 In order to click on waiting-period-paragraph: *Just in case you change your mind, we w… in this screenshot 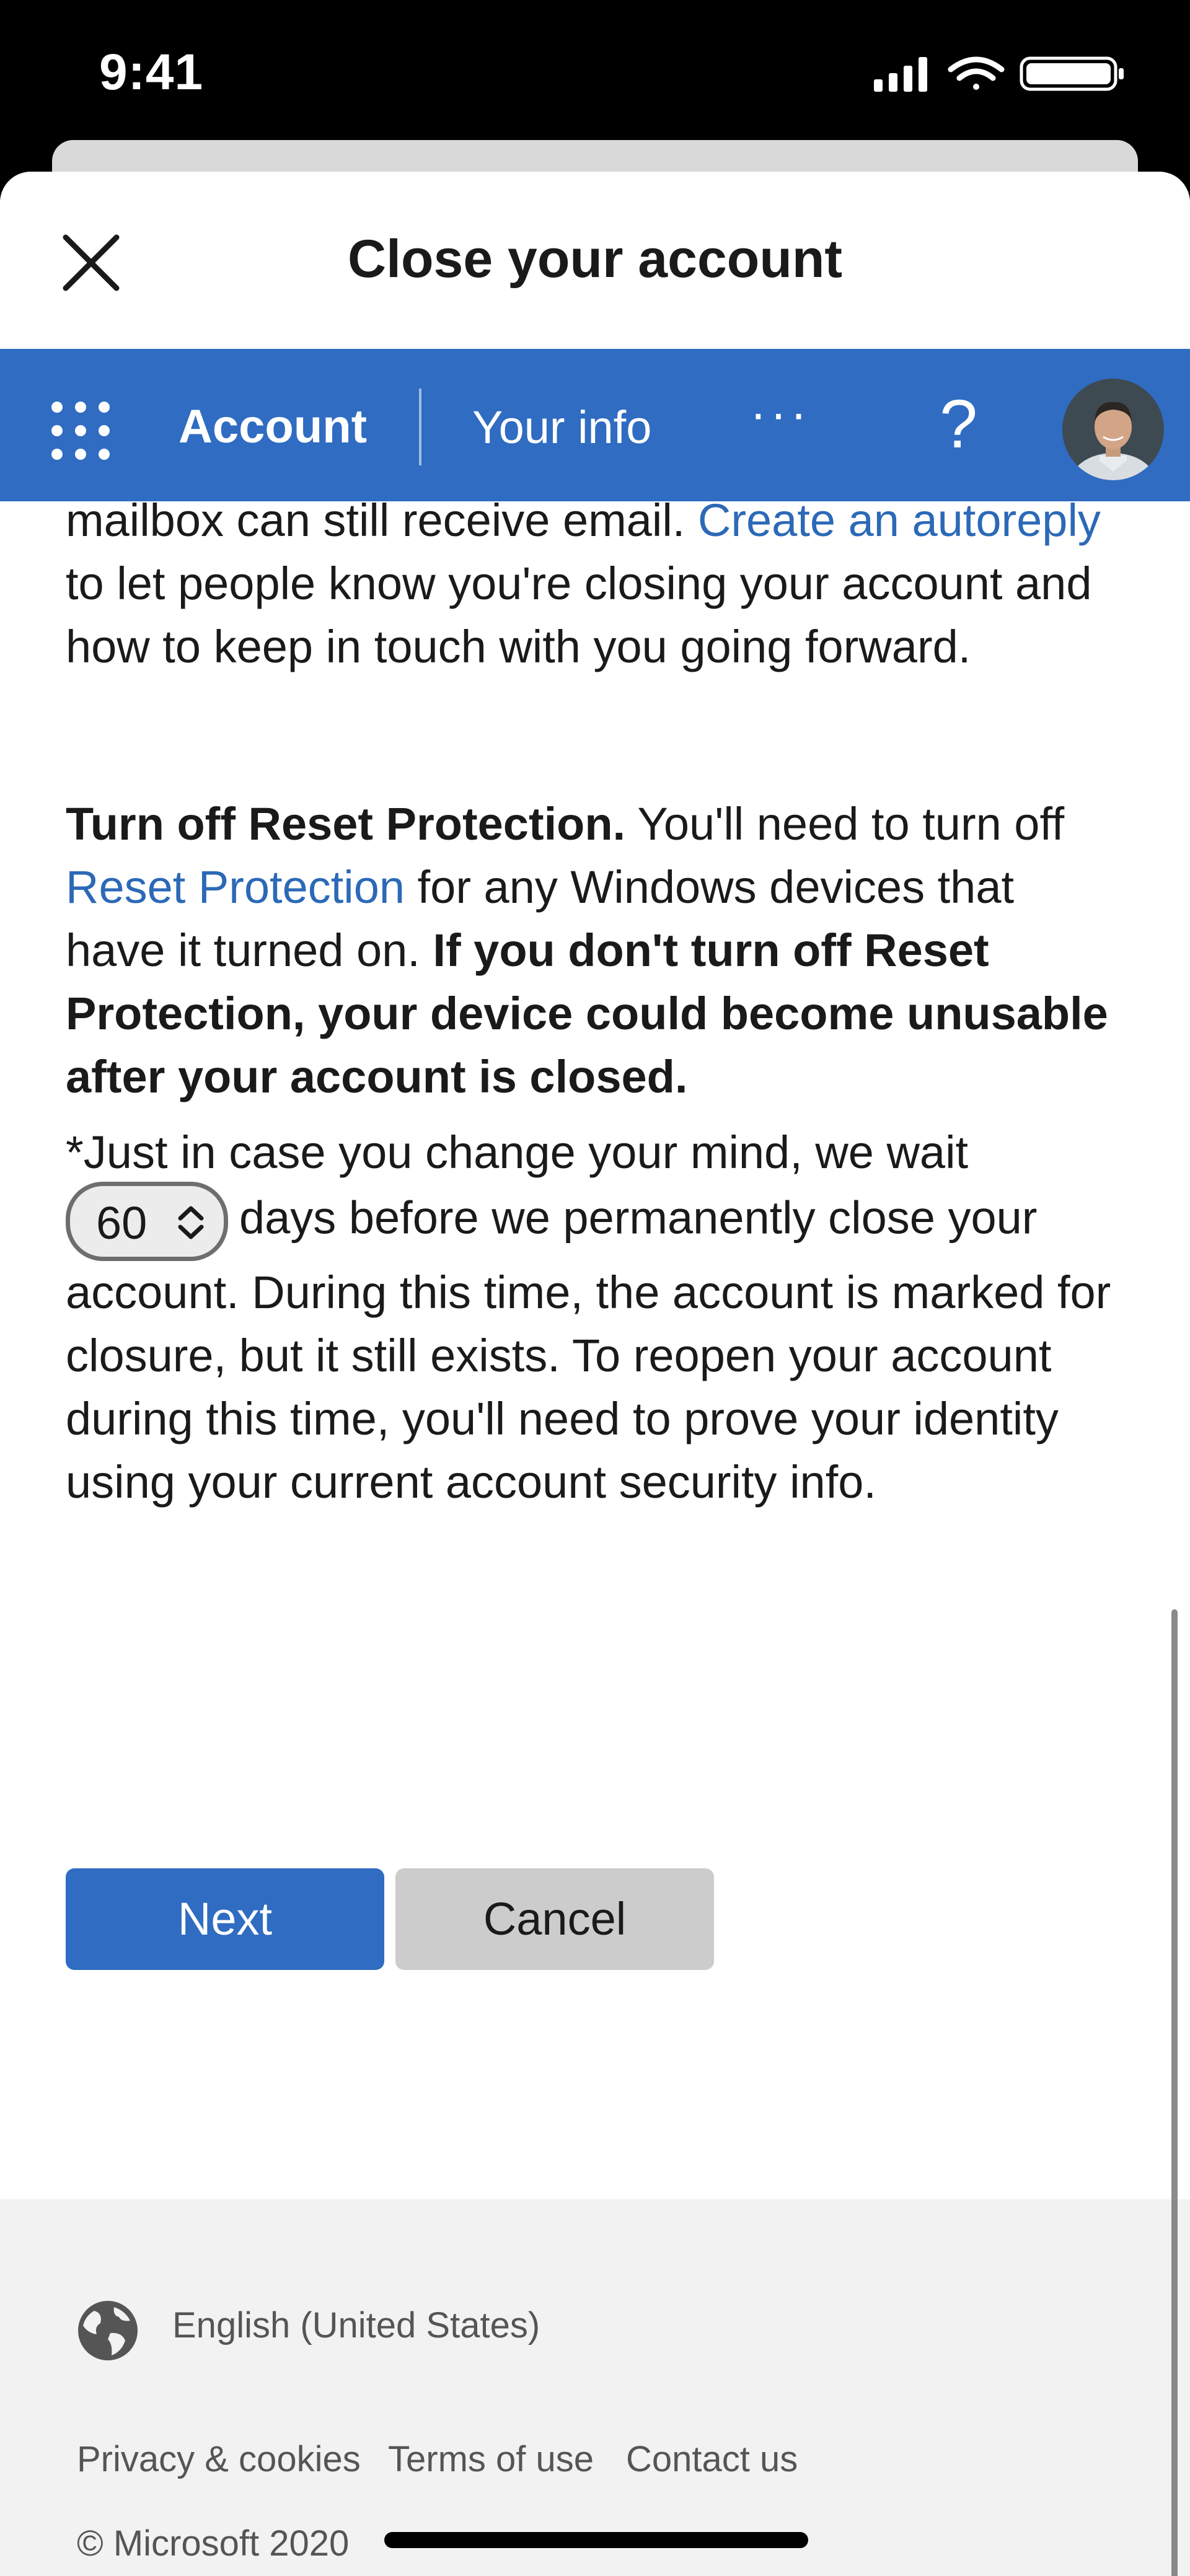, I will do `click(595, 1317)`.